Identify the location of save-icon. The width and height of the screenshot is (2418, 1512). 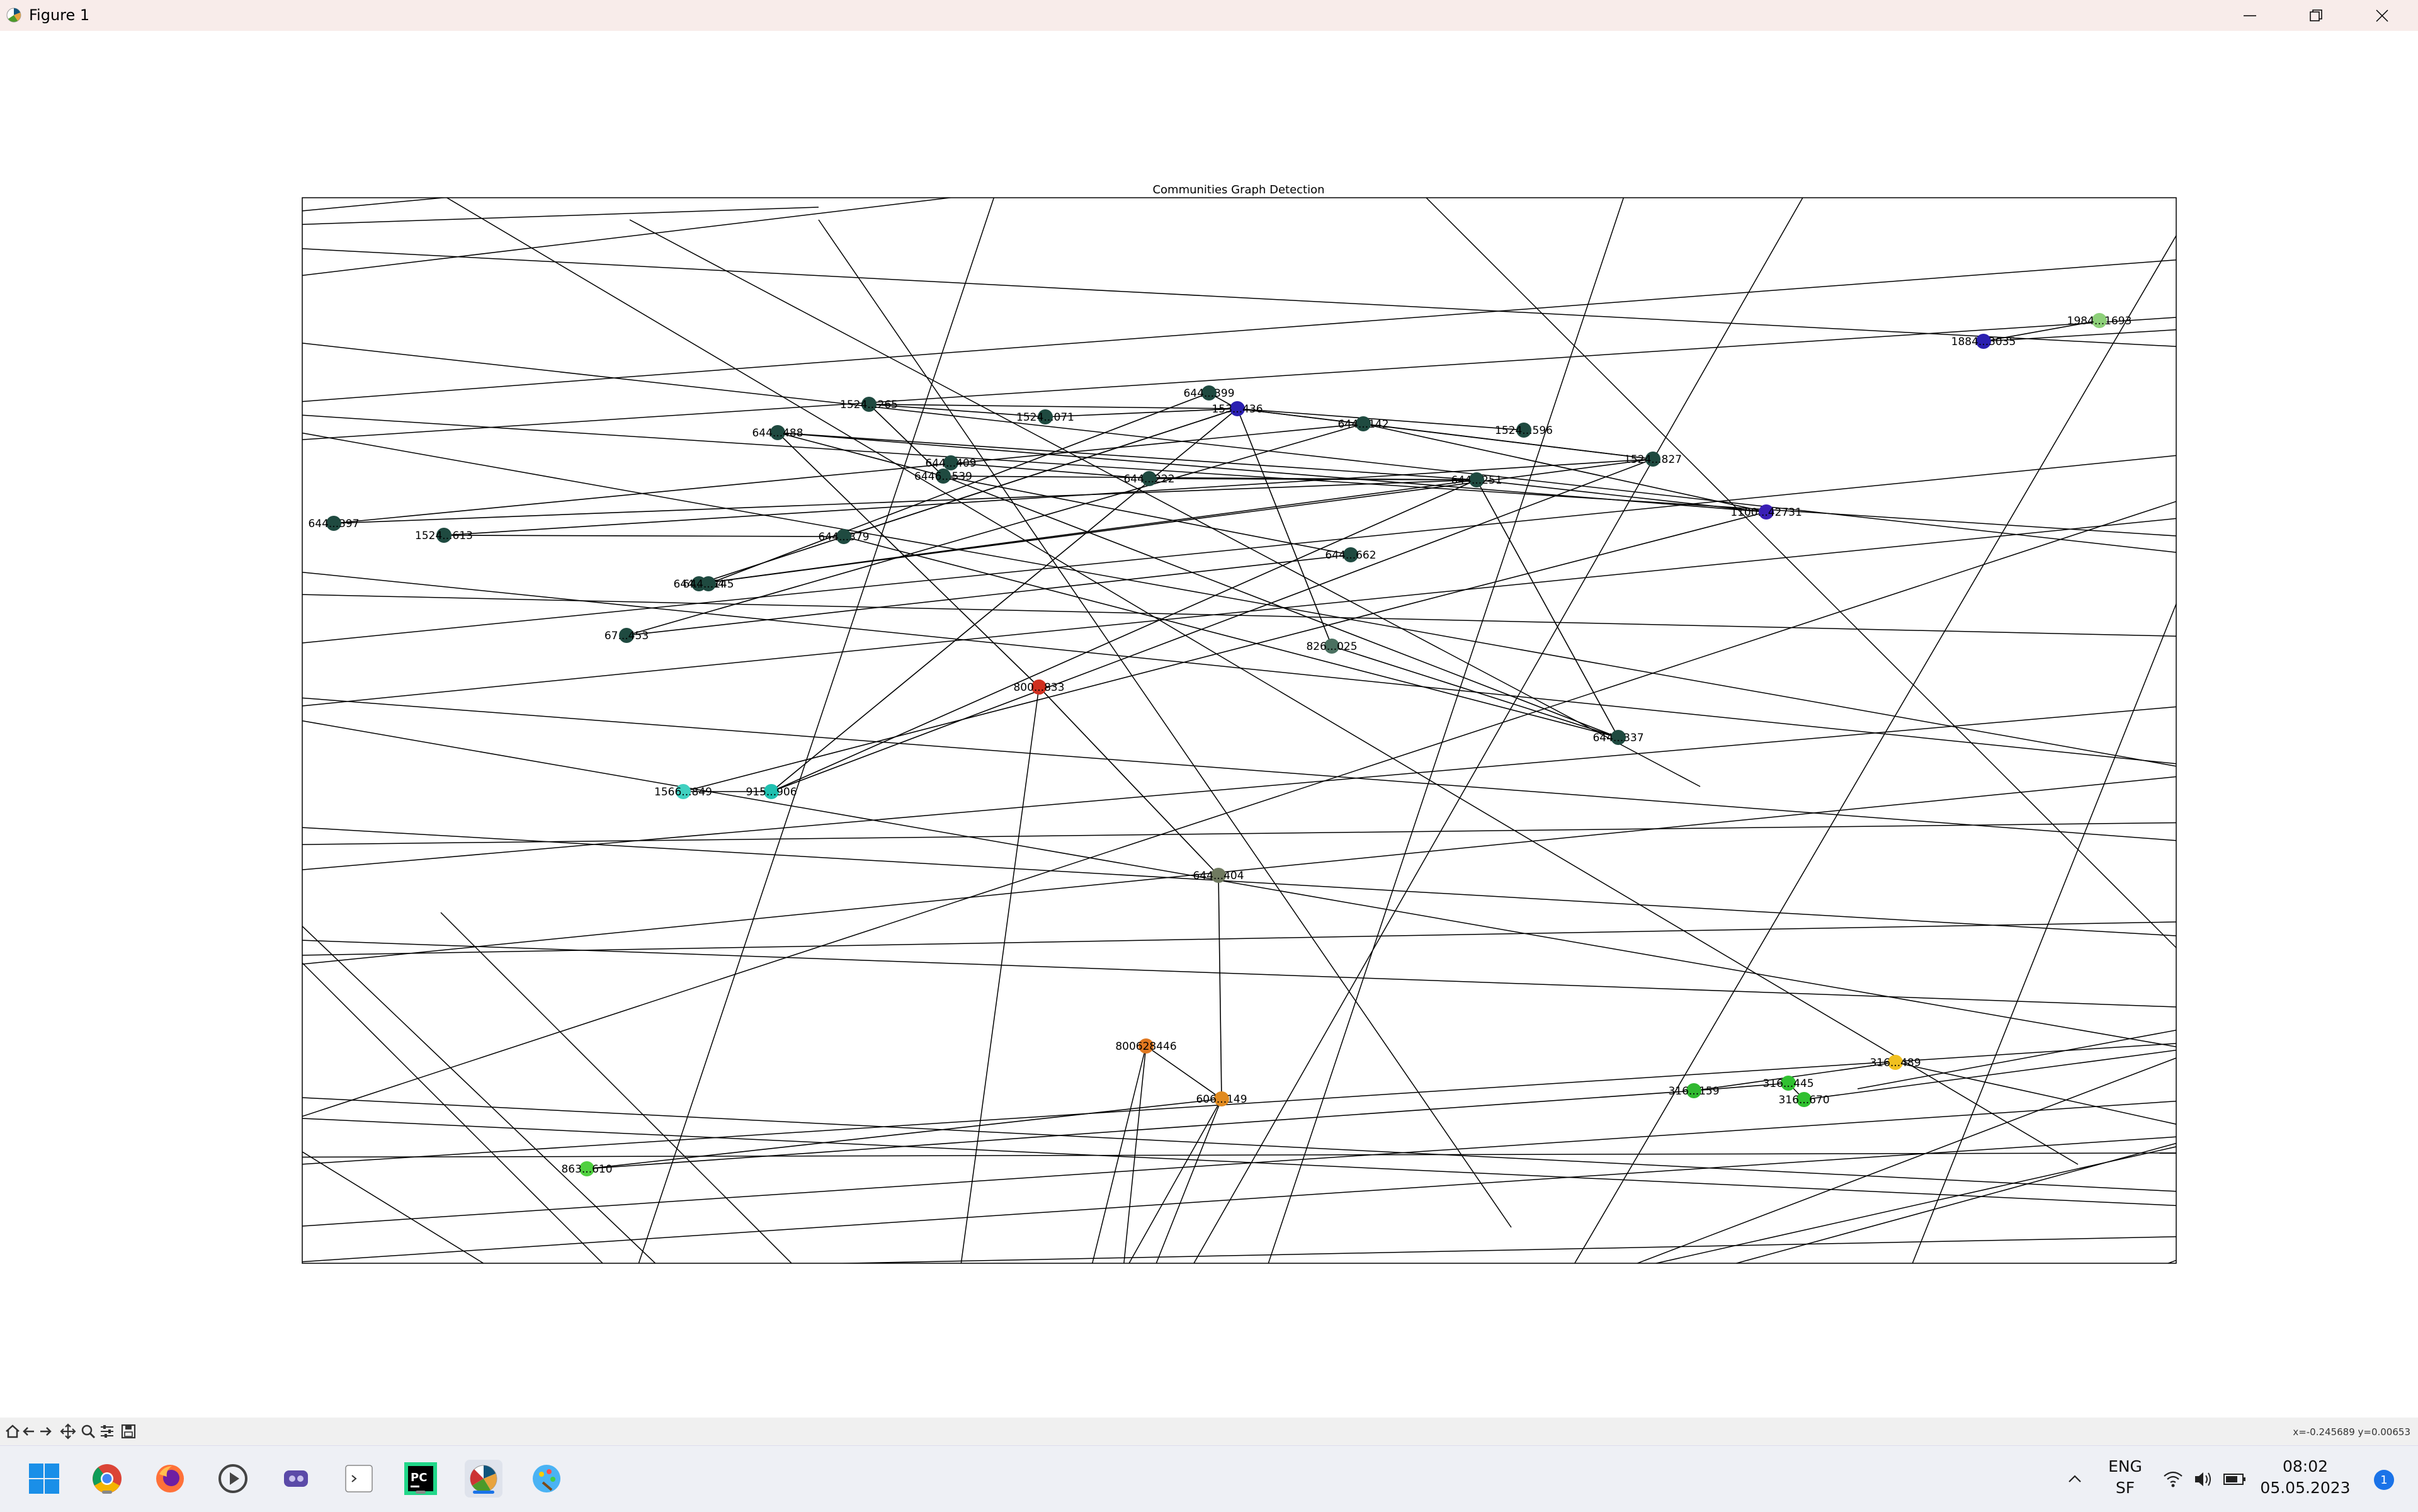
(128, 1432).